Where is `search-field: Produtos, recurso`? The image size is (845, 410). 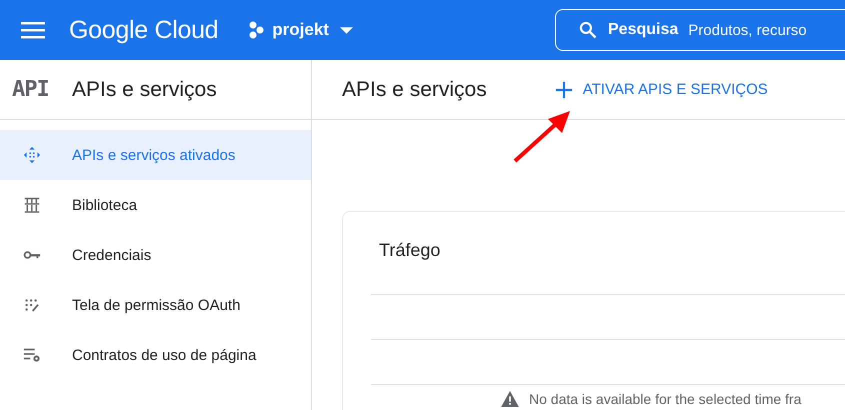
search-field: Produtos, recurso is located at coordinates (766, 30).